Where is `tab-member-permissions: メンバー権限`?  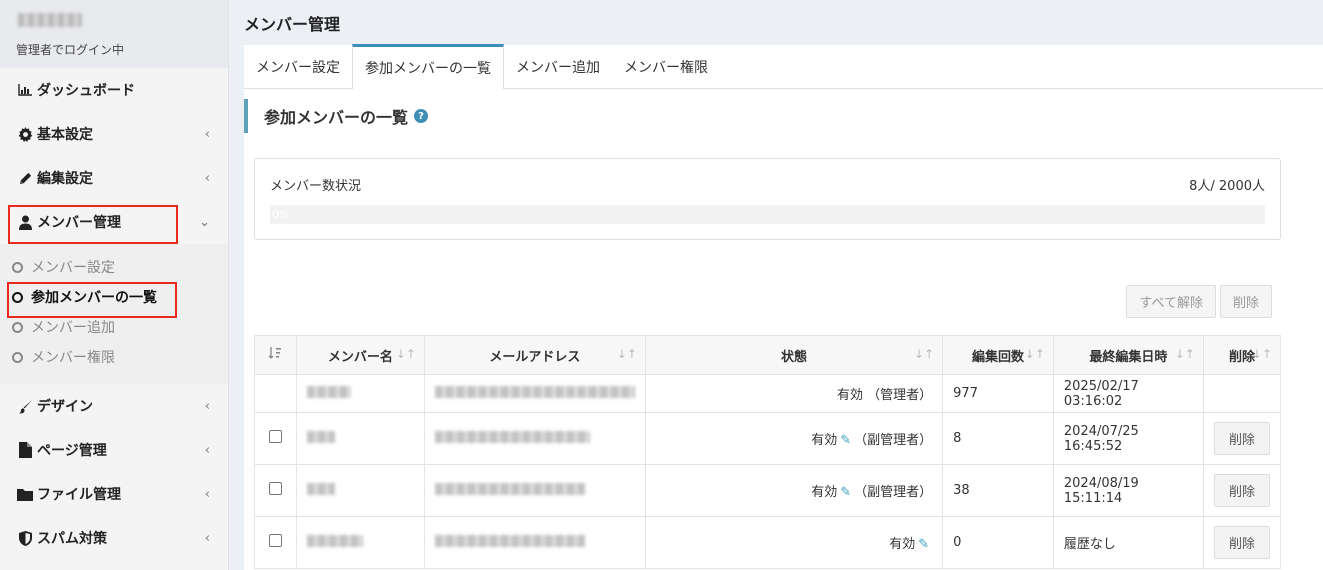
tab-member-permissions: メンバー権限 is located at coordinates (666, 67).